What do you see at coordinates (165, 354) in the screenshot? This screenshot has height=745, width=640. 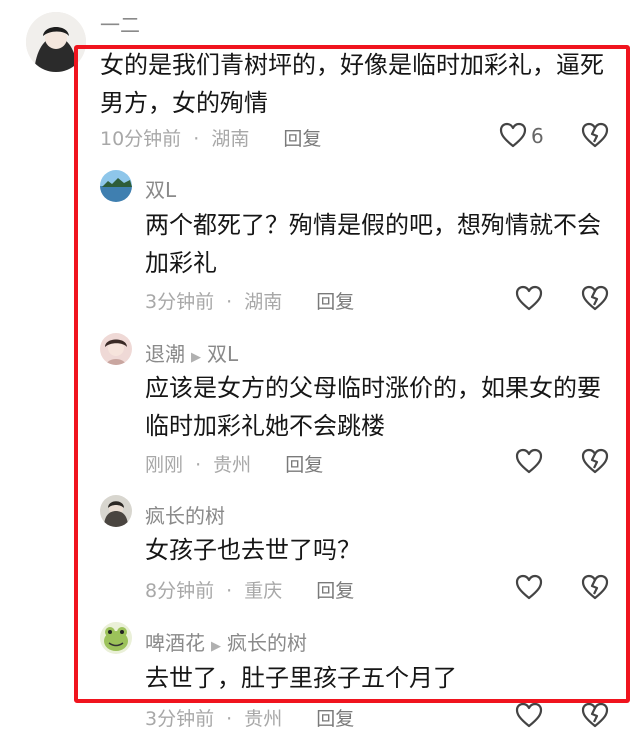 I see `reply-author: 退潮` at bounding box center [165, 354].